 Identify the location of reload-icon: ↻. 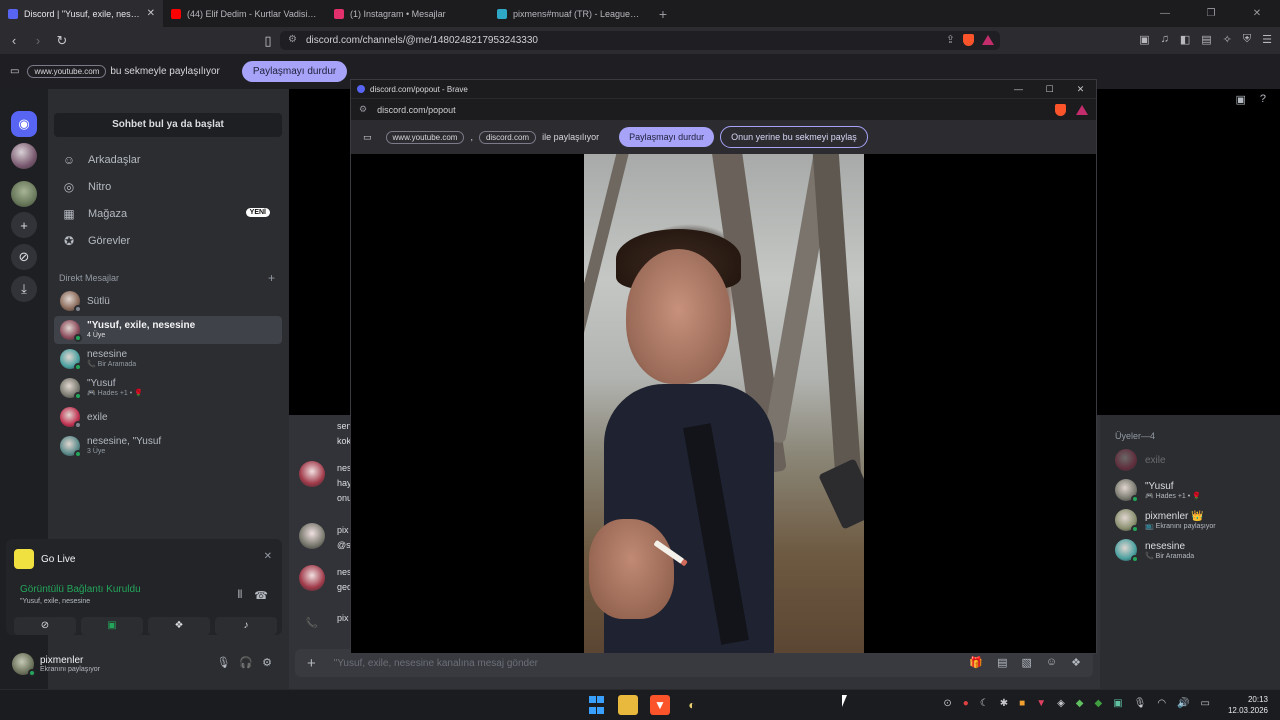
(62, 41).